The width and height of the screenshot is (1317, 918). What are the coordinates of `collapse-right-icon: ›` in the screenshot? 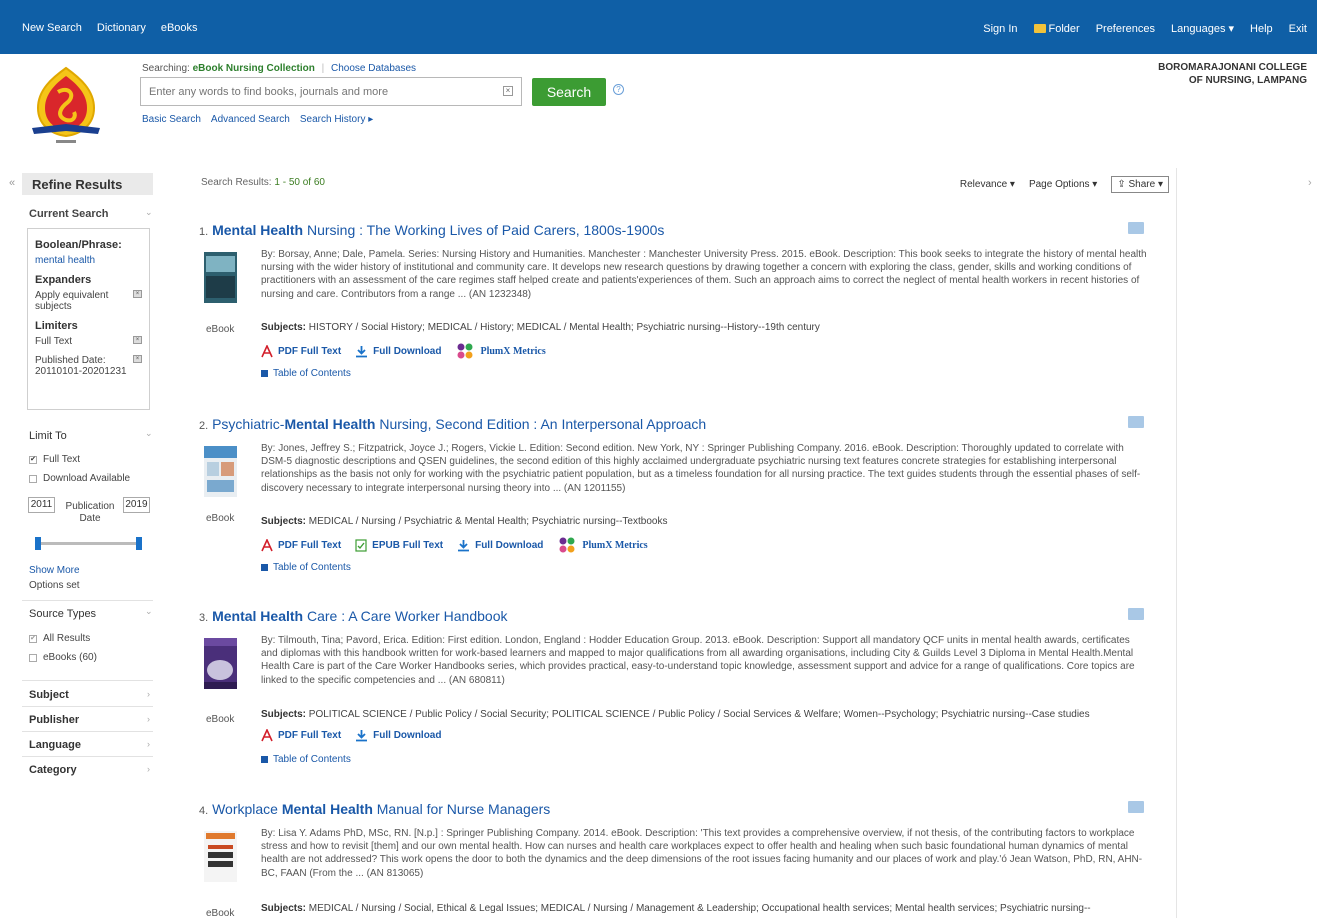 It's located at (1310, 183).